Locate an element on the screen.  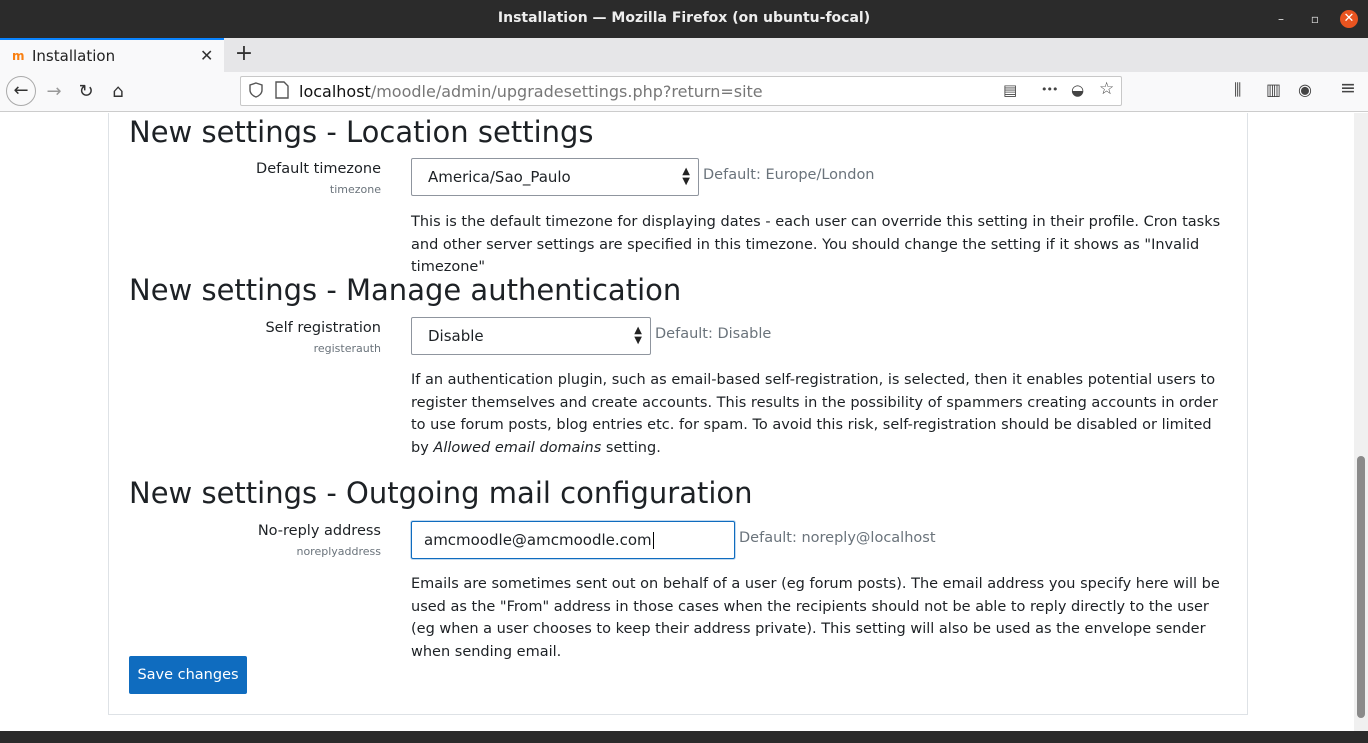
hamburger-menu-icon: ≡ is located at coordinates (1348, 88).